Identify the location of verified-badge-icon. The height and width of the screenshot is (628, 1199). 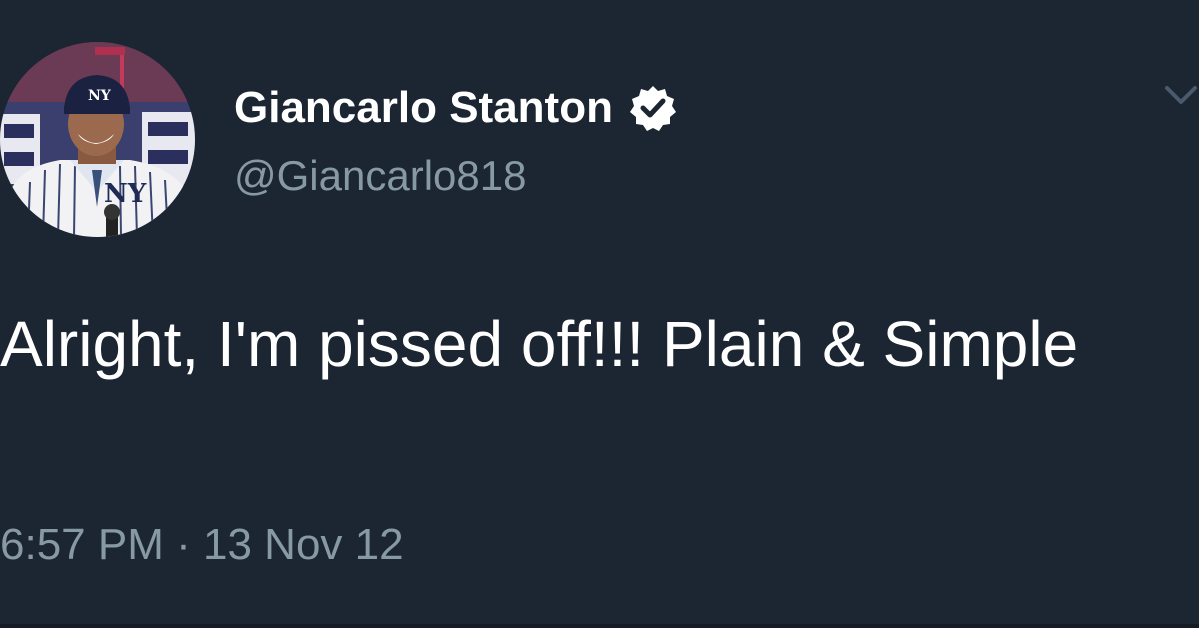
(653, 108).